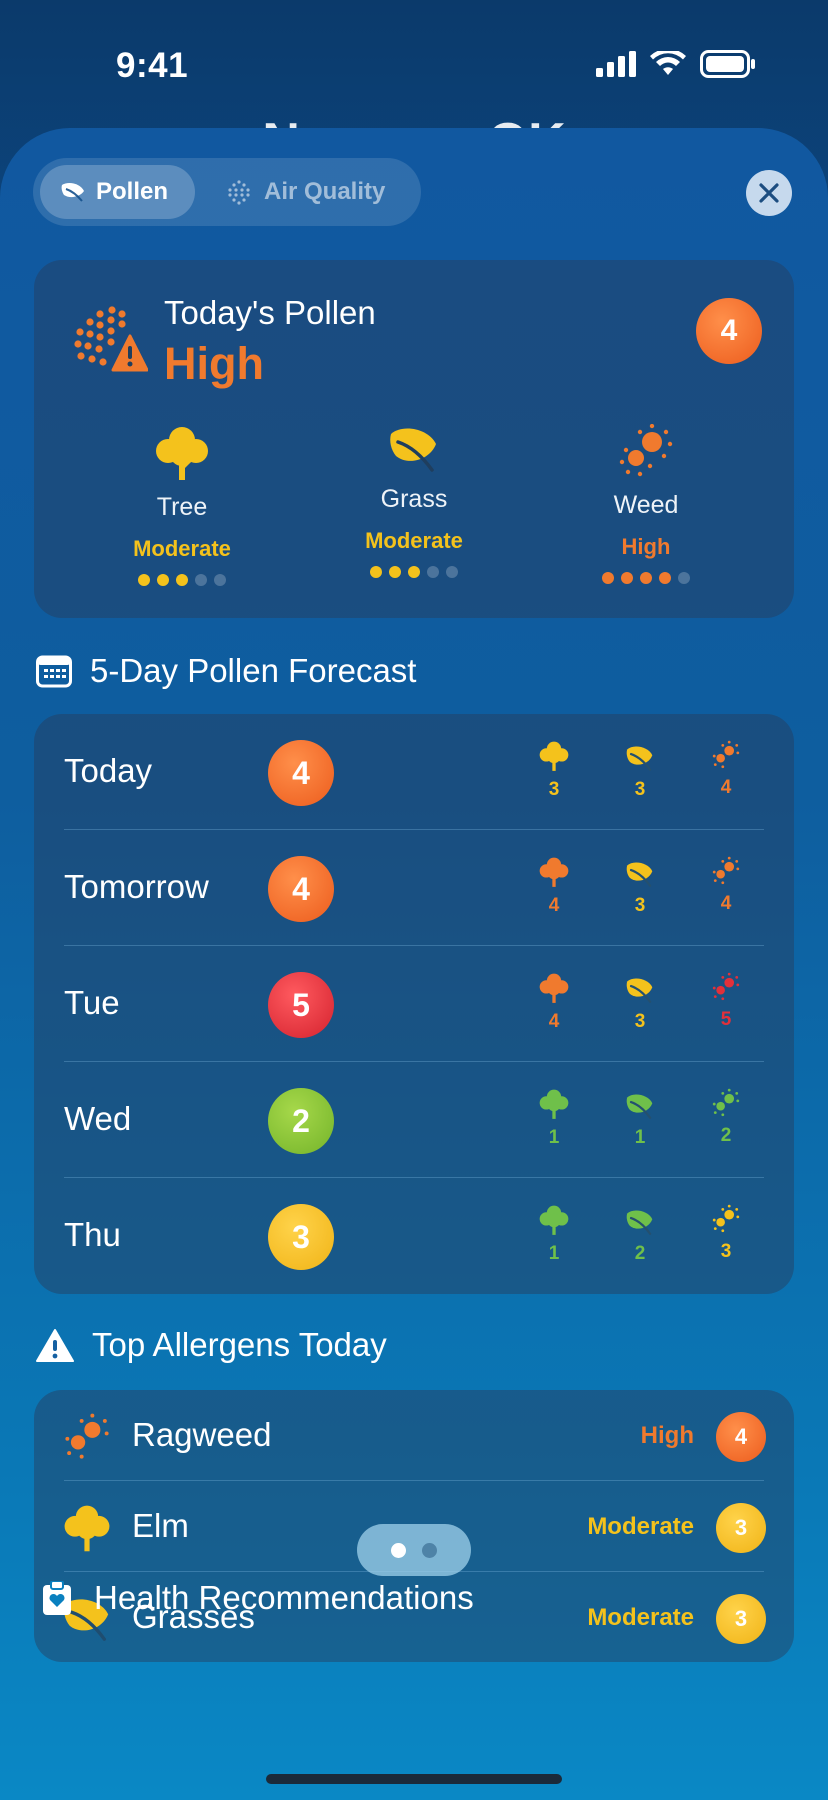  Describe the element at coordinates (136, 886) in the screenshot. I see `forecast-day: Tomorrow` at that location.